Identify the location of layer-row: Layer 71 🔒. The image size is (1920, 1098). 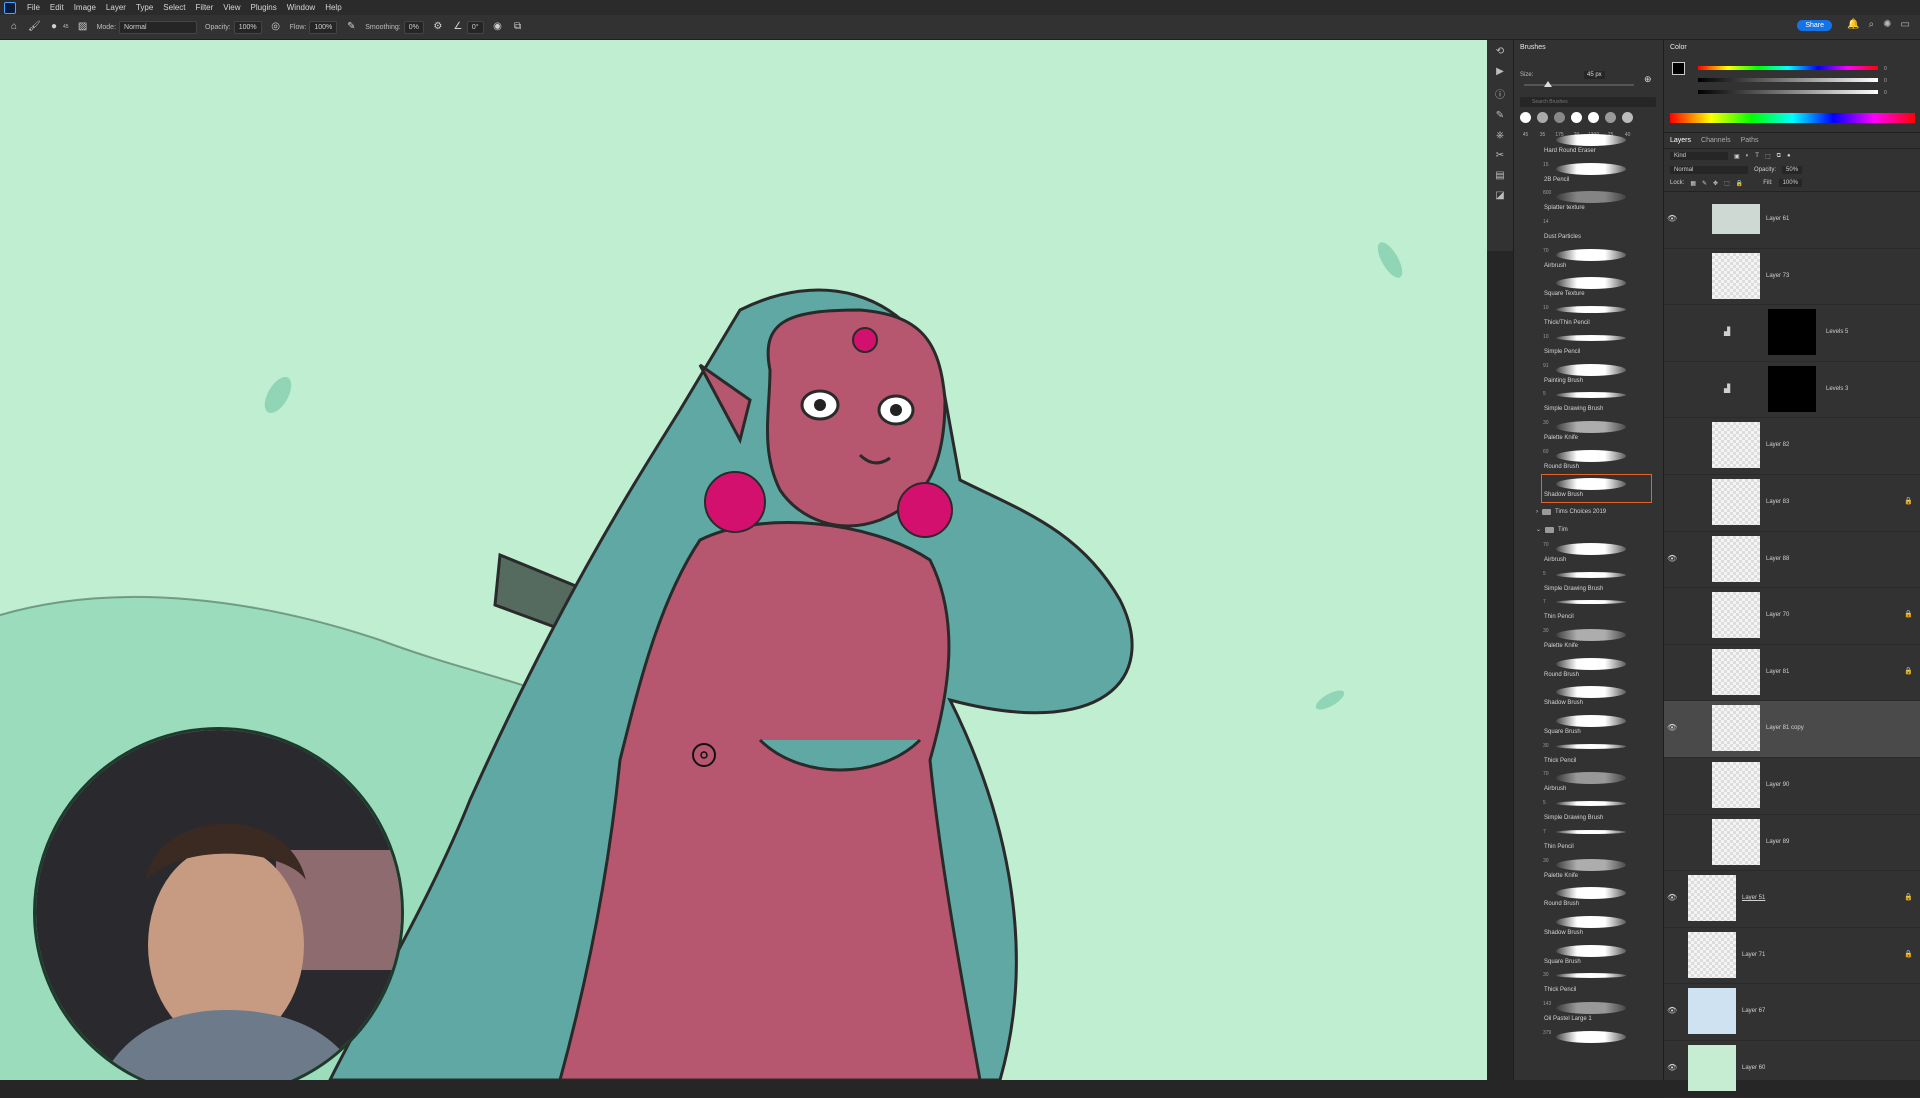
(1792, 956).